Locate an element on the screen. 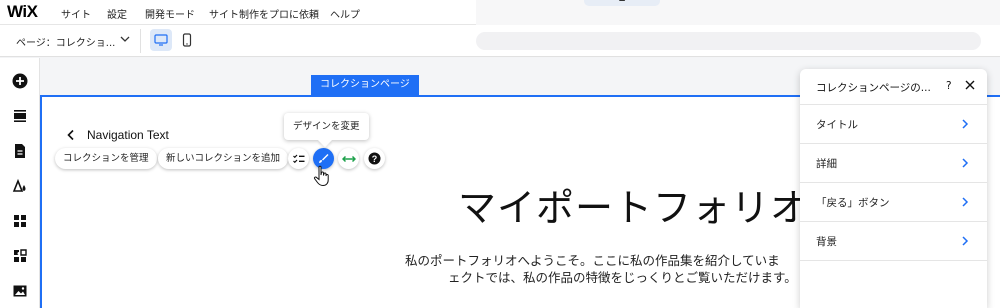 The image size is (1000, 308). collection-settings-panel: コレクションページの... ? タイトル 詳細 「戻る」ボタン 背景 is located at coordinates (893, 188).